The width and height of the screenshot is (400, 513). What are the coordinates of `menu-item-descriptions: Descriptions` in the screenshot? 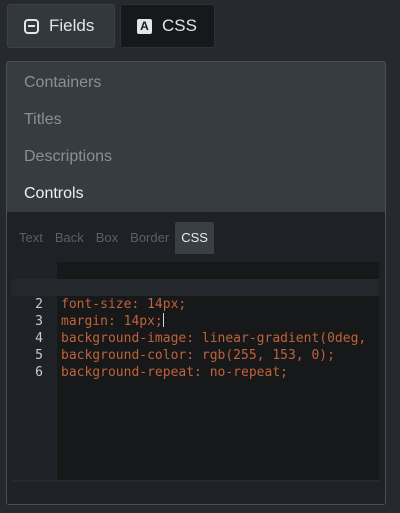 It's located at (196, 156).